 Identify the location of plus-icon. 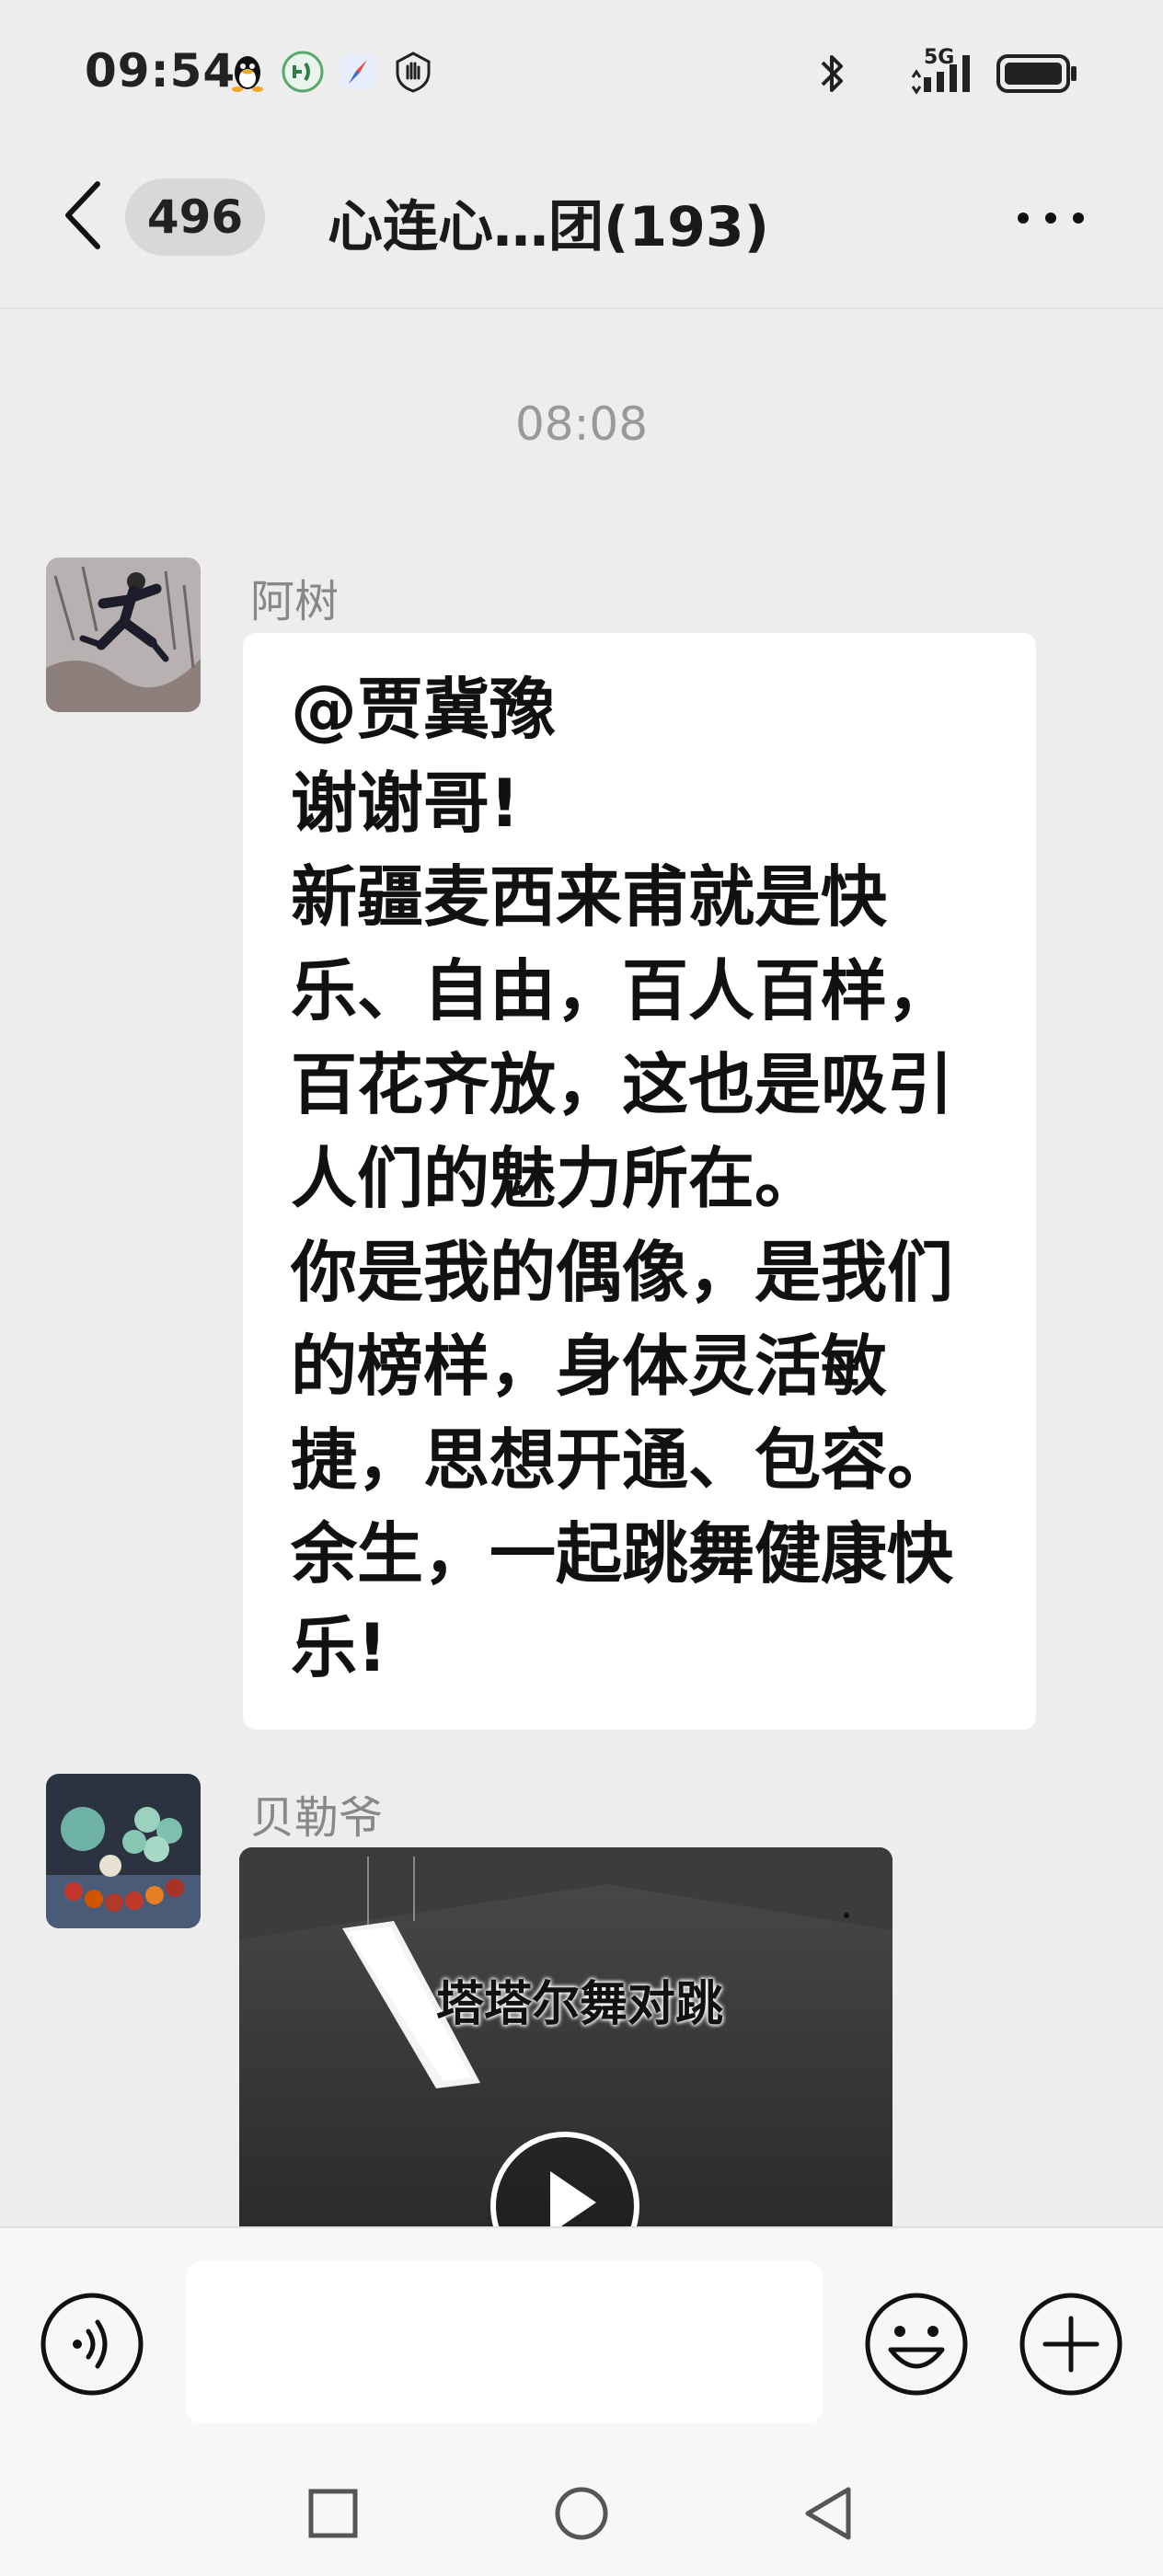
(1071, 2344).